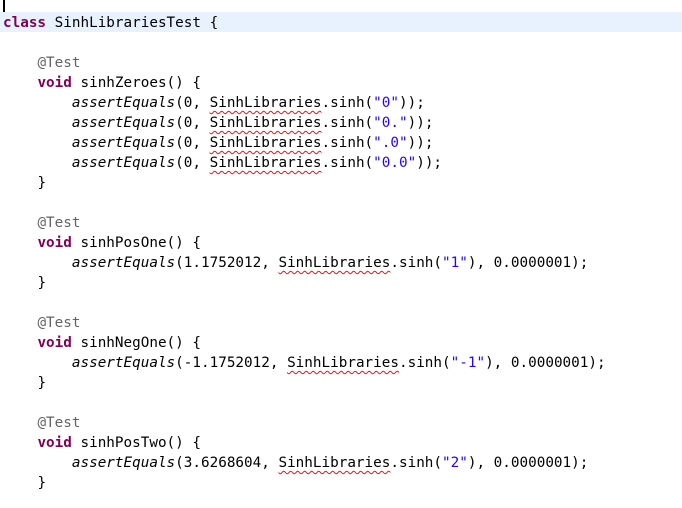 The image size is (682, 508). I want to click on text-caret, so click(4, 6).